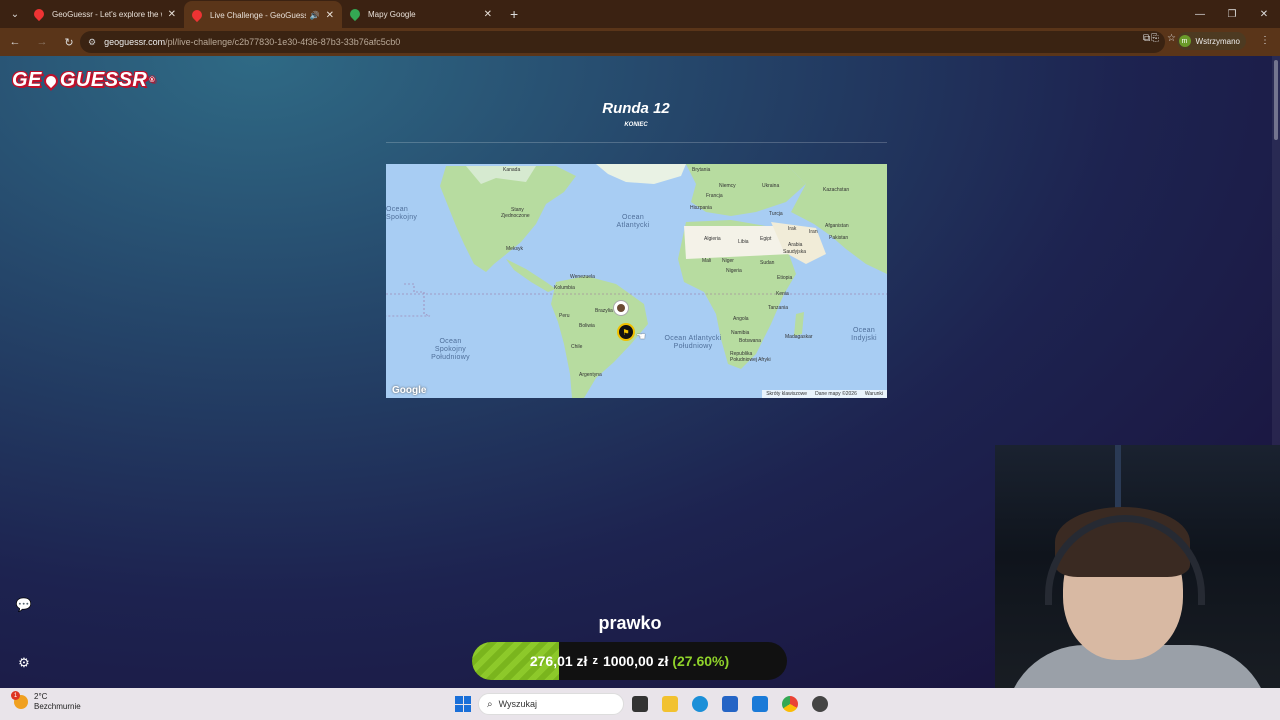 Image resolution: width=1280 pixels, height=720 pixels. What do you see at coordinates (15, 14) in the screenshot?
I see `tab-menu-icon: ⌄` at bounding box center [15, 14].